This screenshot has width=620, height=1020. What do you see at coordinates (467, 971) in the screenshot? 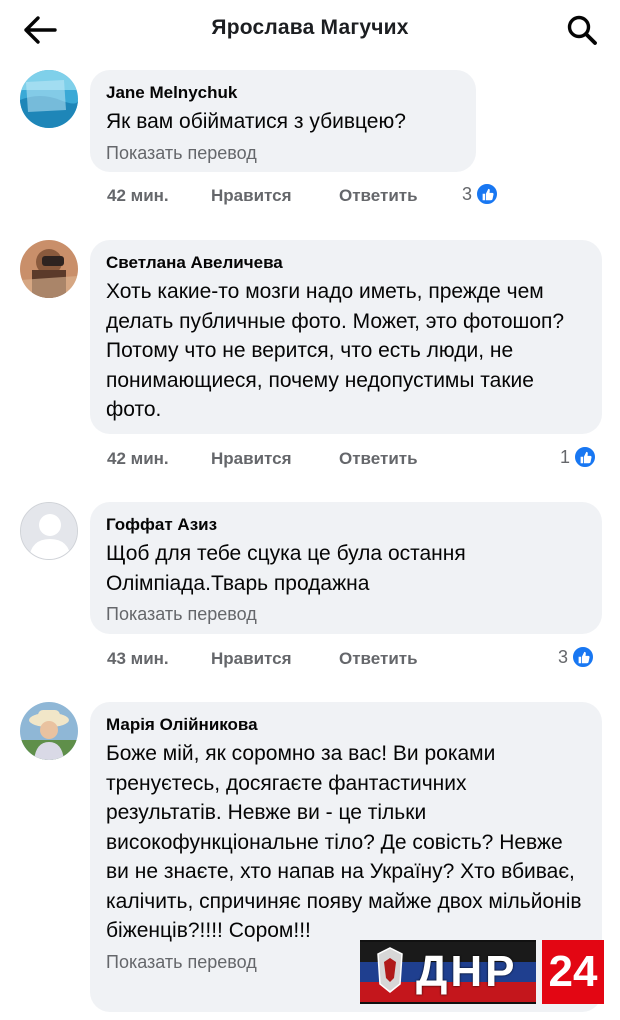
I see `watermark-text: ДНР` at bounding box center [467, 971].